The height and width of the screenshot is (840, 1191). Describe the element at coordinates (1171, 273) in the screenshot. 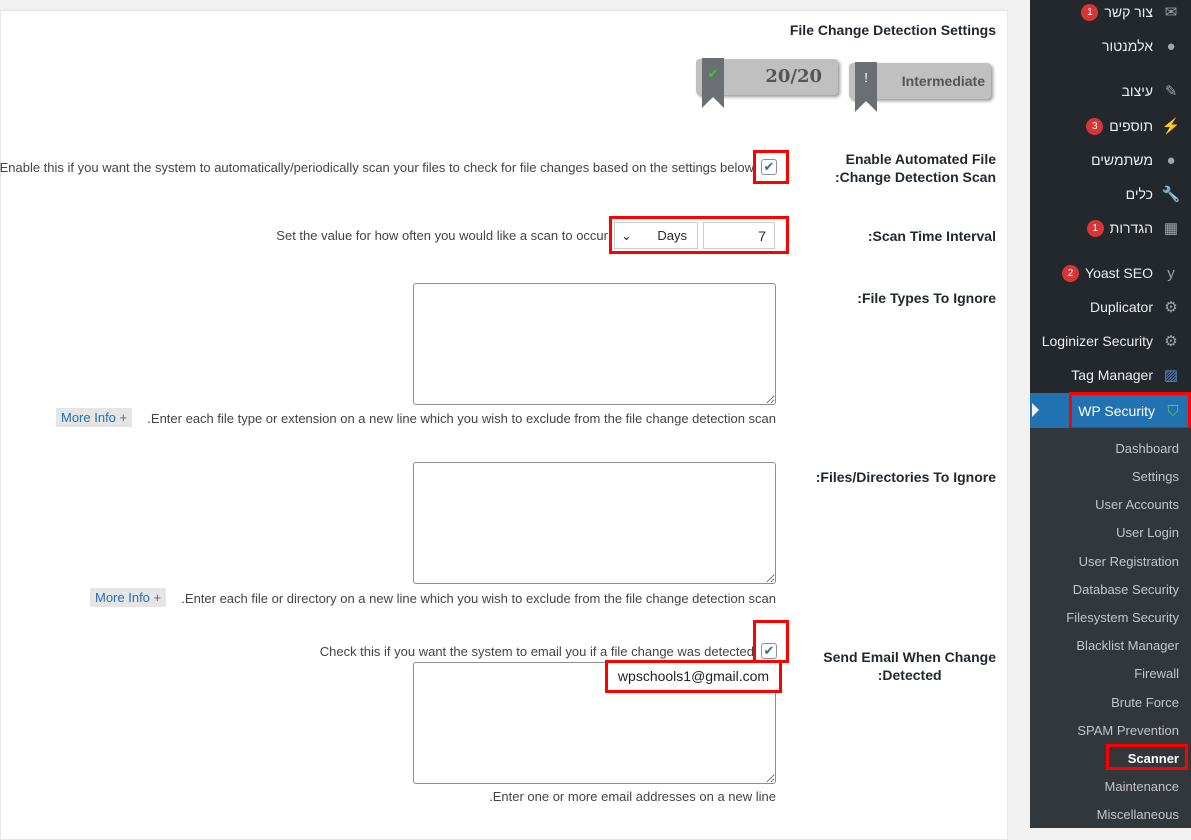

I see `yoast-icon: y` at that location.